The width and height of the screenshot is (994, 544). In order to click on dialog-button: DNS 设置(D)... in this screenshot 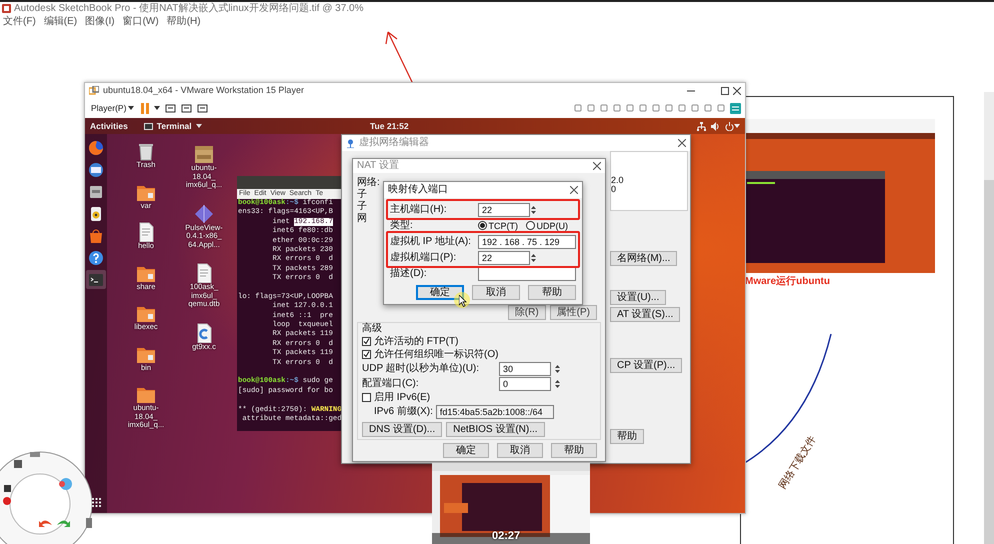, I will do `click(402, 429)`.